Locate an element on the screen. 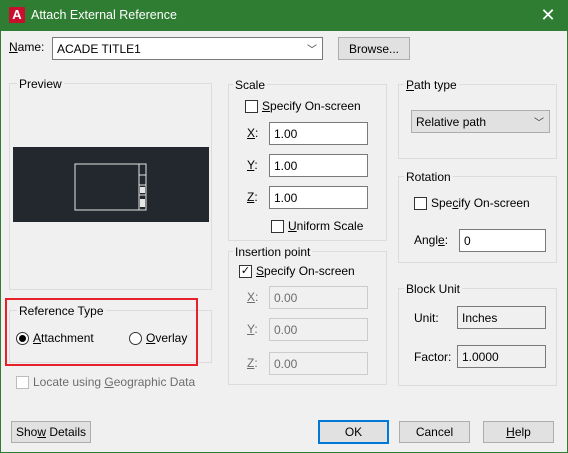  show-details-label: Show Details is located at coordinates (51, 432).